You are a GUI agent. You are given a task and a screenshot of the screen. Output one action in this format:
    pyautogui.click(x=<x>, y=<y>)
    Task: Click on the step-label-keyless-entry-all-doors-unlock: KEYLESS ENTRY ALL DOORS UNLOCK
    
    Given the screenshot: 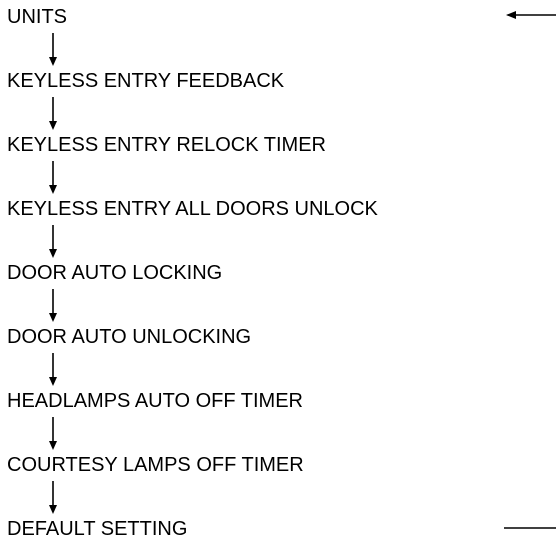 What is the action you would take?
    pyautogui.click(x=193, y=209)
    